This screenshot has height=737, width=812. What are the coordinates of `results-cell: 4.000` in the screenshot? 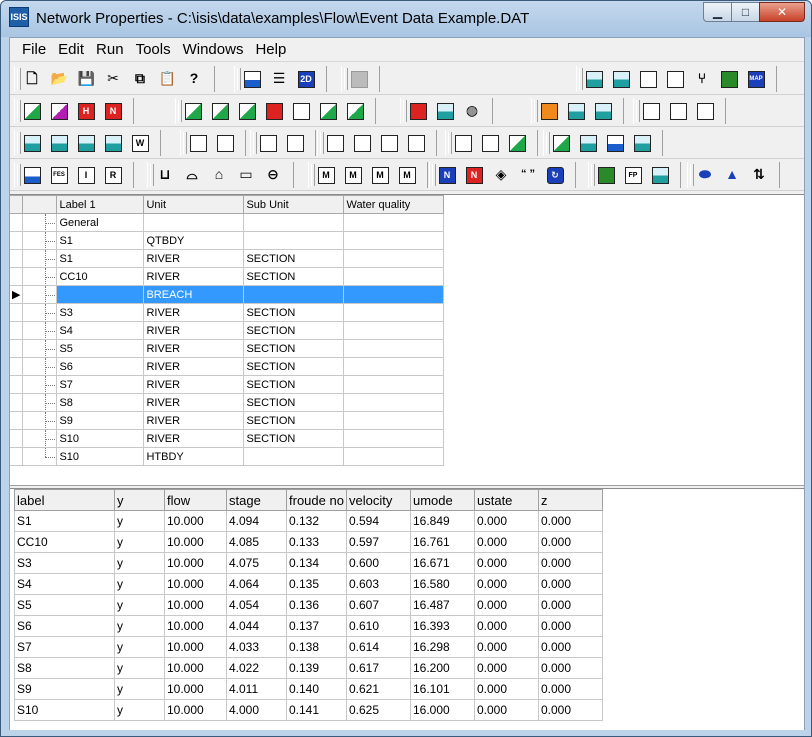 It's located at (256, 710).